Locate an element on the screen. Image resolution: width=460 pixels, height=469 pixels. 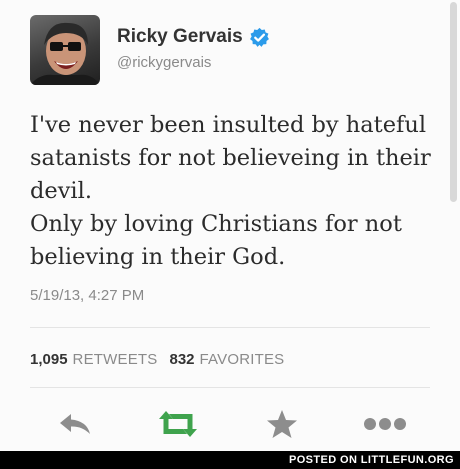
tweet-line: satanists for not believeing in their is located at coordinates (230, 158).